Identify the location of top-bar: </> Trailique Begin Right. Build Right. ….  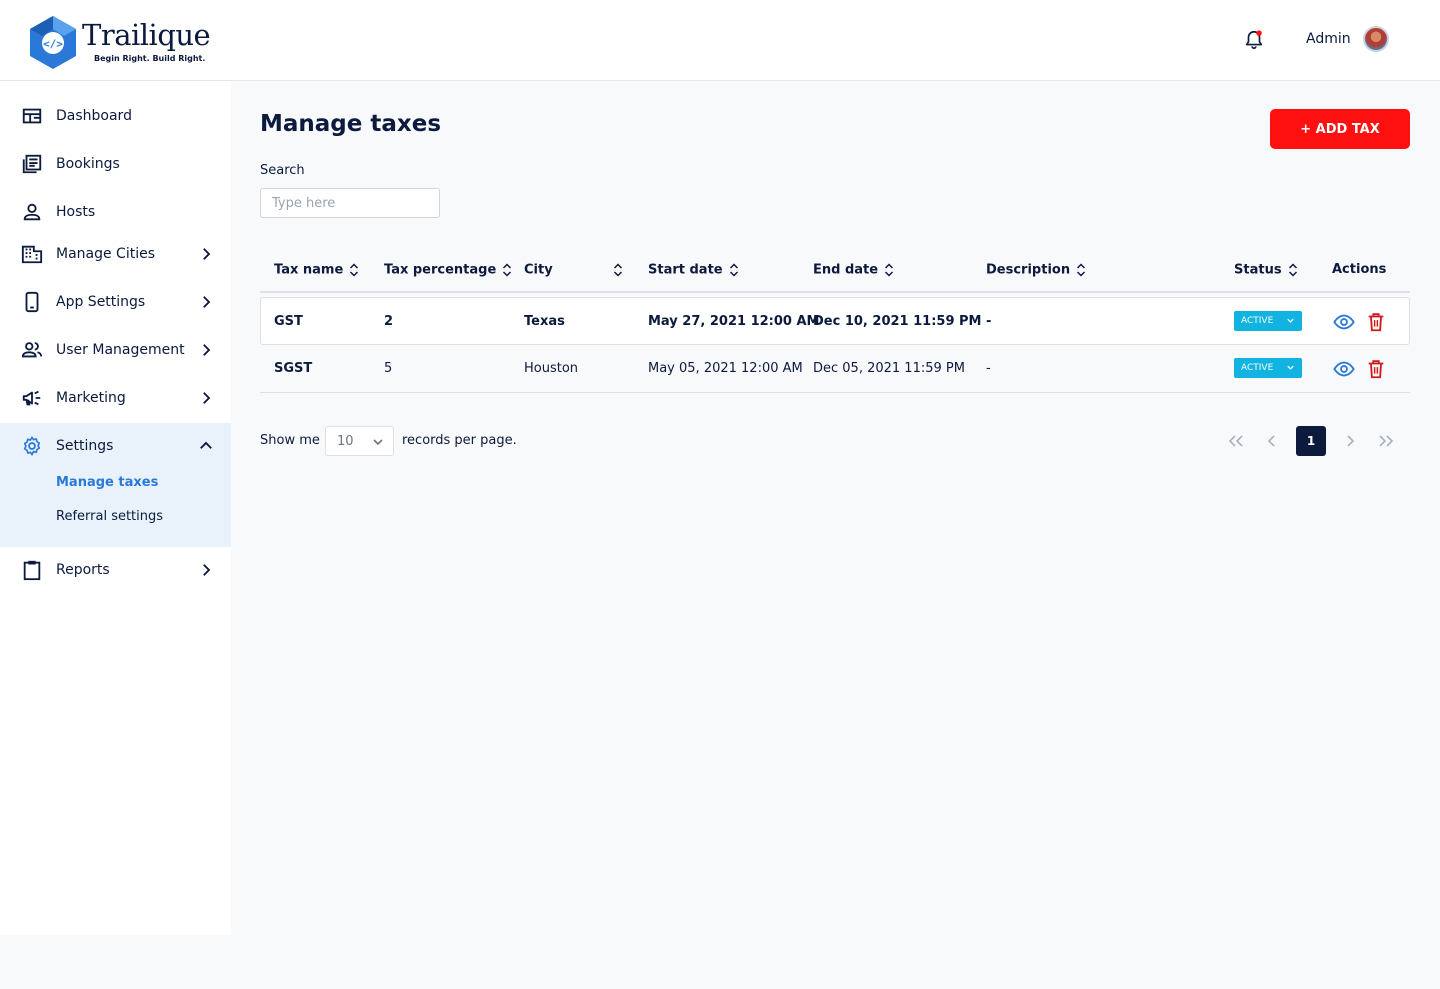
(720, 40).